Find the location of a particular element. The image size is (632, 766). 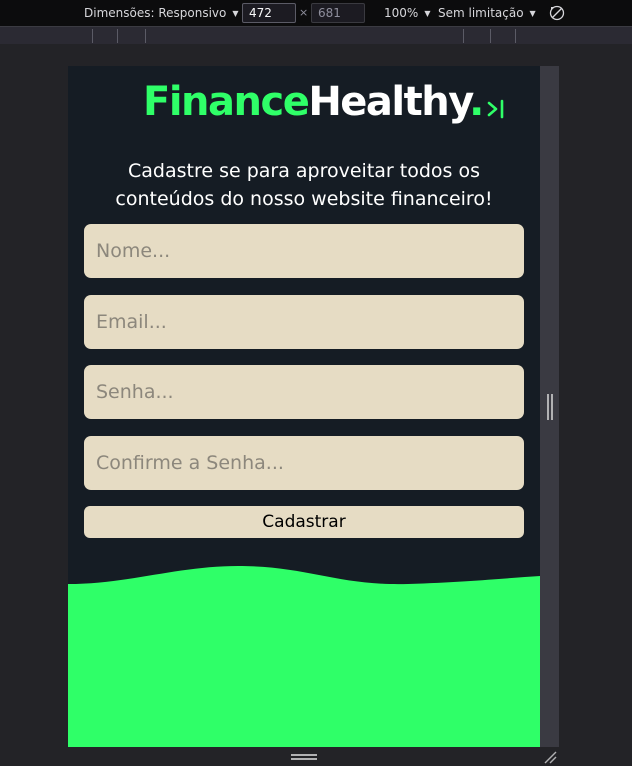

email-field is located at coordinates (304, 322).